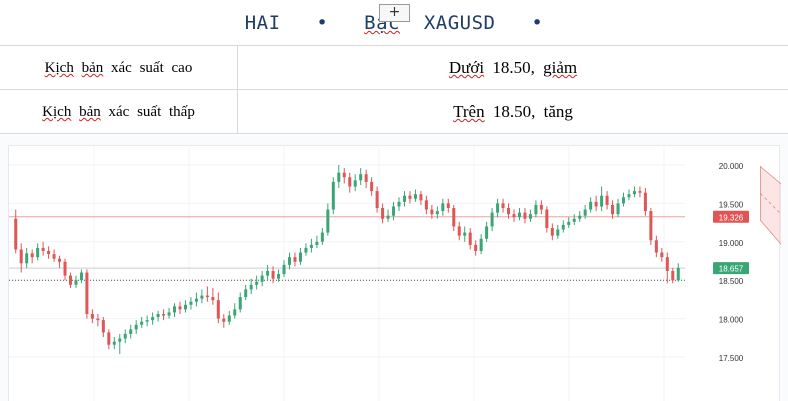  What do you see at coordinates (731, 320) in the screenshot?
I see `y-tick-label: 18.000` at bounding box center [731, 320].